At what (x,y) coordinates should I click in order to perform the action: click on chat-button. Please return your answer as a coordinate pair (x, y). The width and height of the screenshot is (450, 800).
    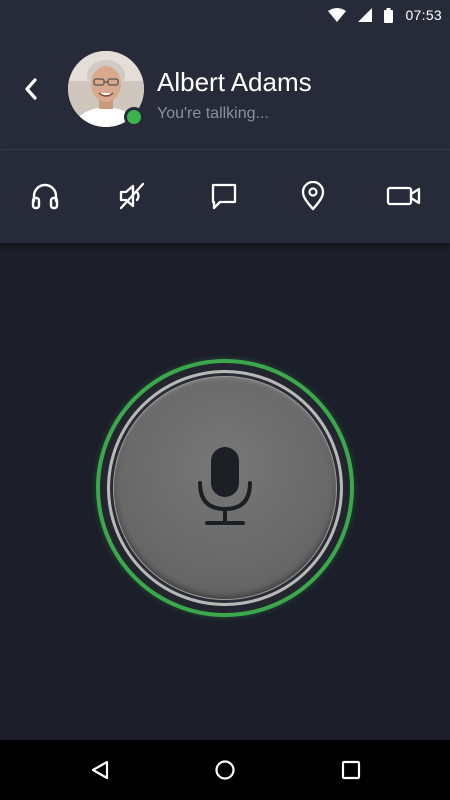
    Looking at the image, I should click on (224, 196).